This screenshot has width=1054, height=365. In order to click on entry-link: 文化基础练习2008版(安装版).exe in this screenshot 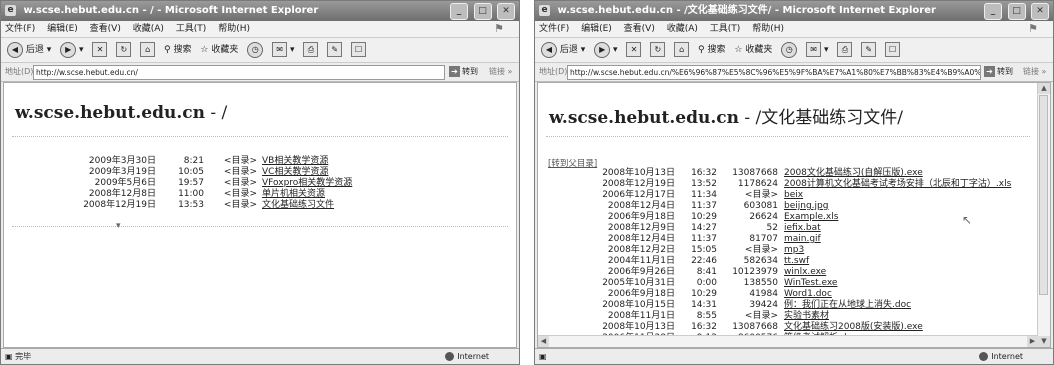, I will do `click(853, 327)`.